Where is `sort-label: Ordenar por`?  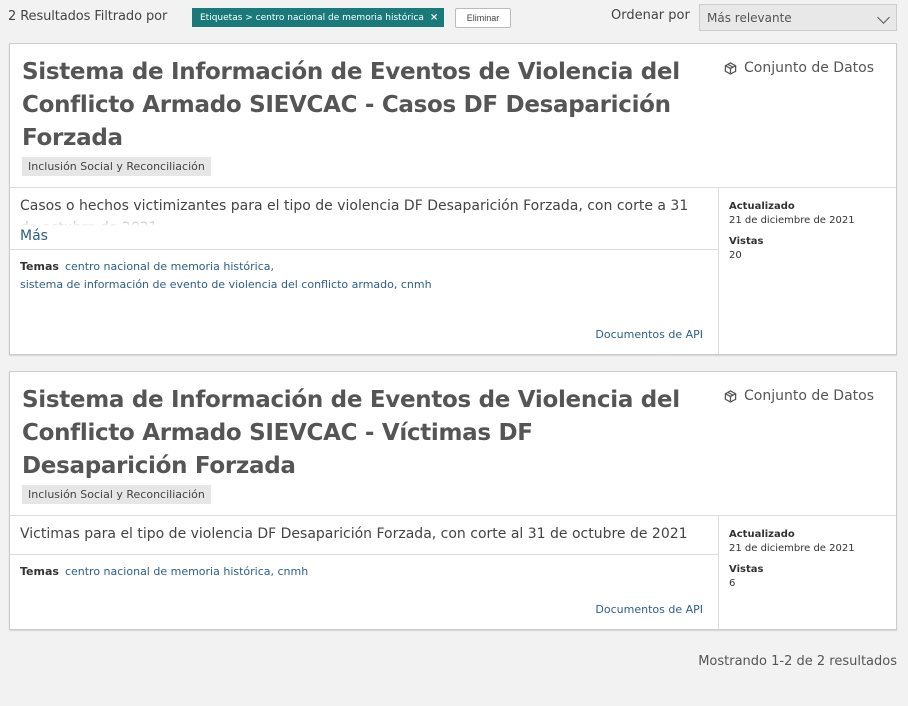 sort-label: Ordenar por is located at coordinates (650, 15).